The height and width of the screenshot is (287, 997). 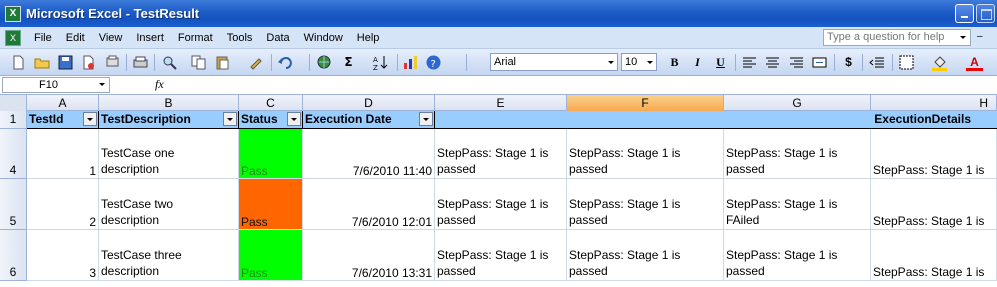 What do you see at coordinates (169, 120) in the screenshot?
I see `header-cell-testdescription: TestDescription` at bounding box center [169, 120].